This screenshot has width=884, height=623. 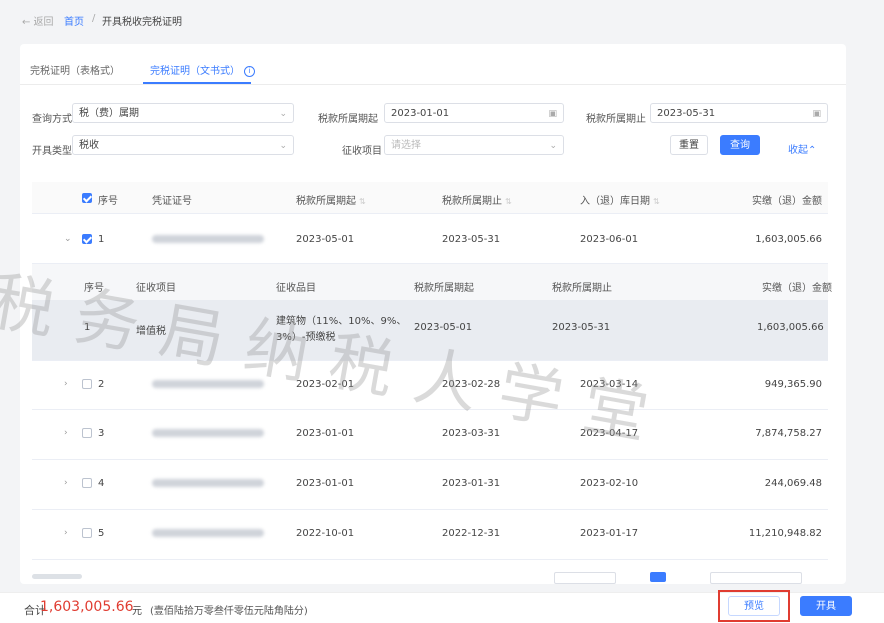 I want to click on reset-button: 重置, so click(x=689, y=145).